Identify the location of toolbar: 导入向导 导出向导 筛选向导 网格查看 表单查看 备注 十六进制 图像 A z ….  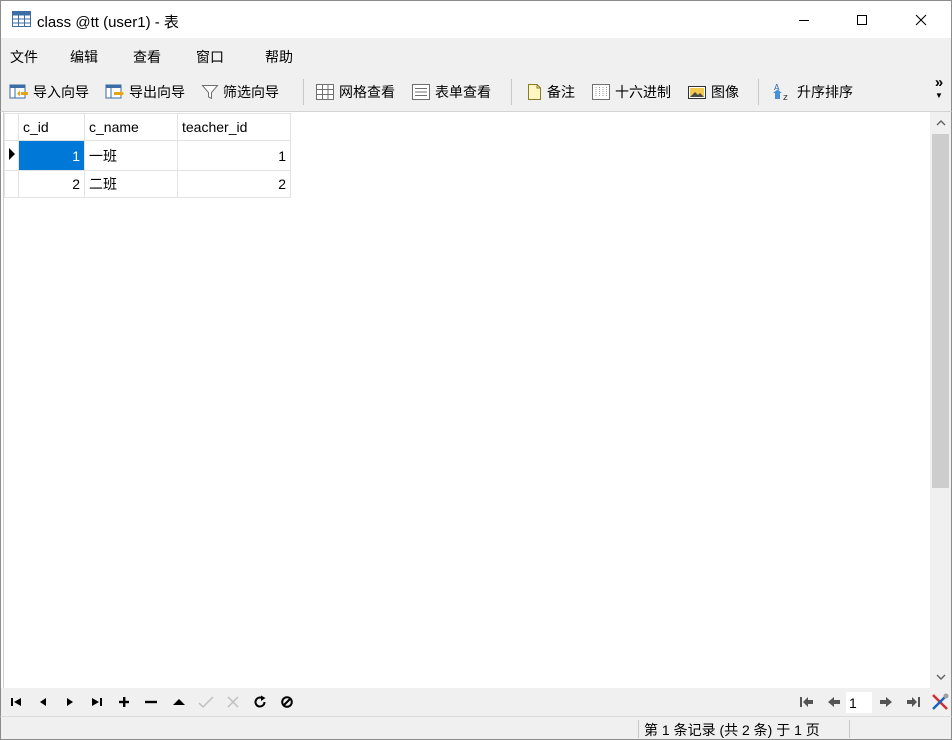
(476, 92).